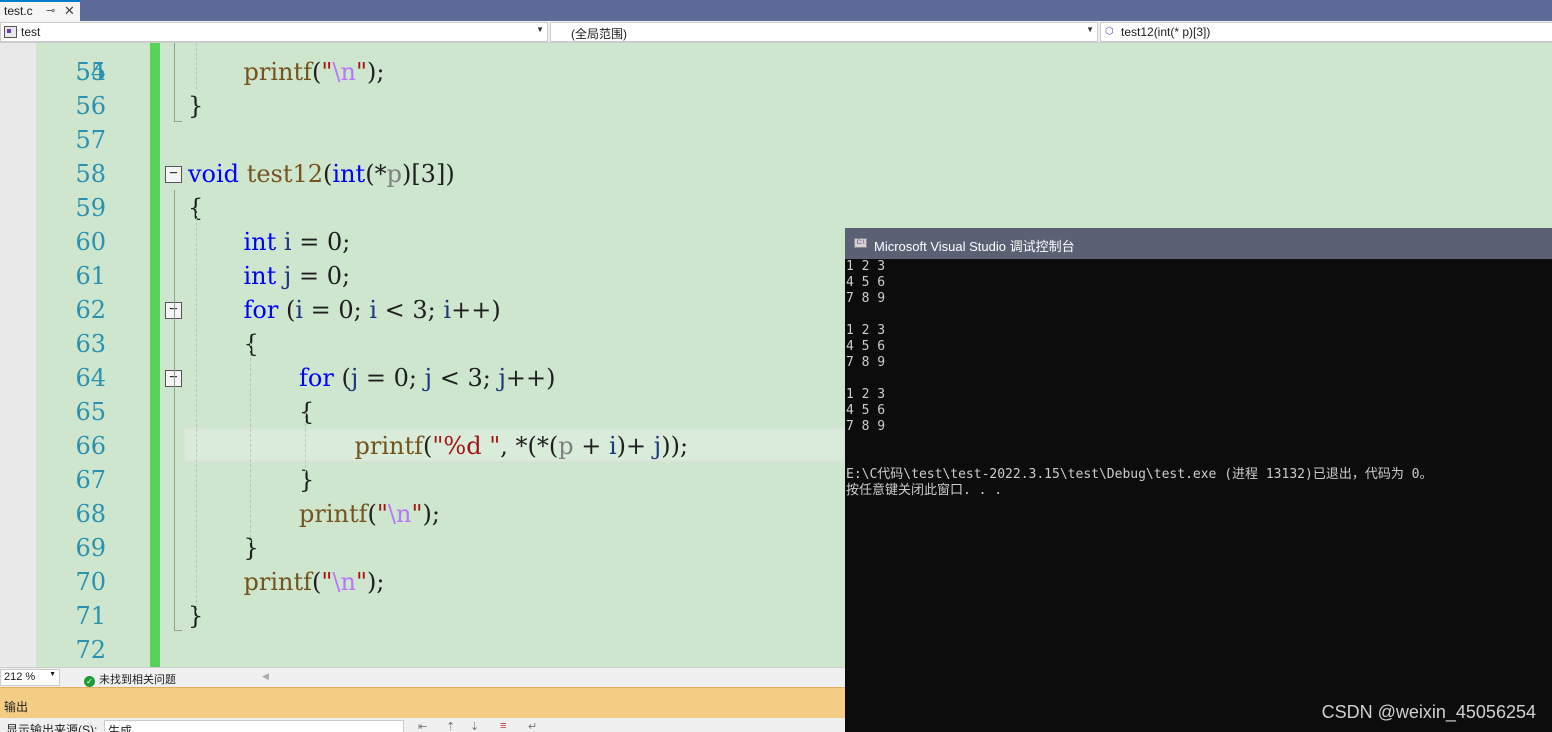 The height and width of the screenshot is (732, 1552). What do you see at coordinates (16, 707) in the screenshot?
I see `output-pane-title: 输出` at bounding box center [16, 707].